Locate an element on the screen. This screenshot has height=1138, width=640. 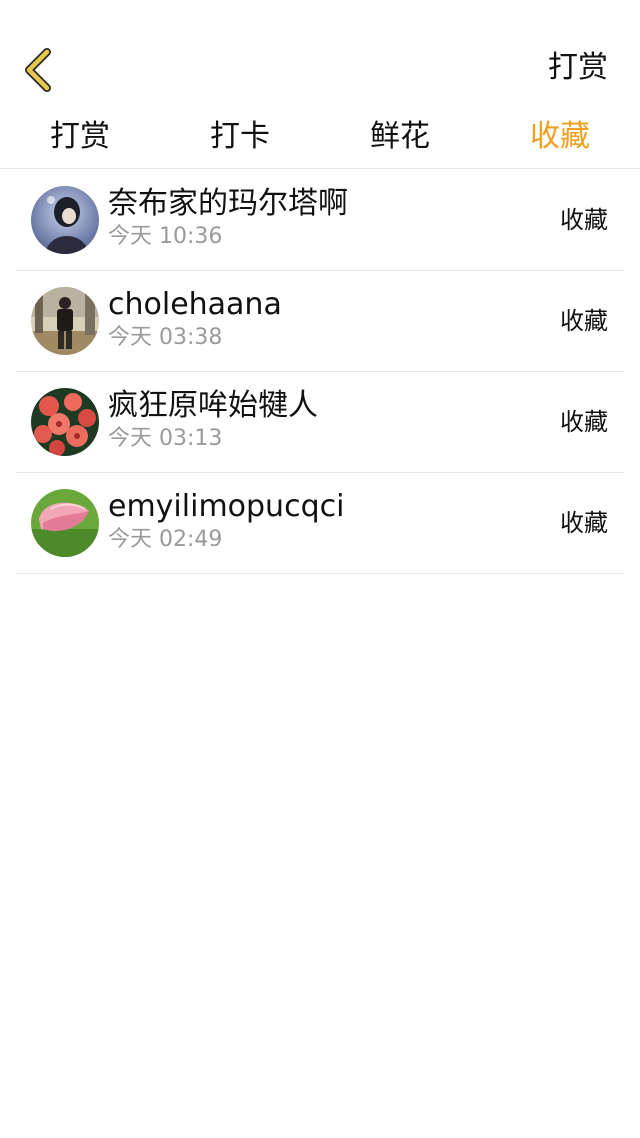
timestamp: 今天 03:38 is located at coordinates (165, 337).